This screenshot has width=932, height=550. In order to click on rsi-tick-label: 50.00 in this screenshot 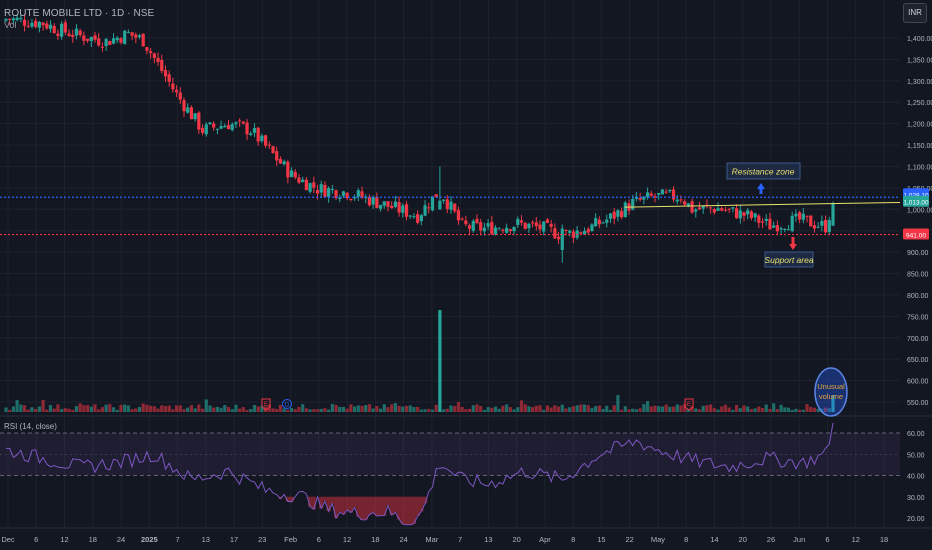, I will do `click(916, 455)`.